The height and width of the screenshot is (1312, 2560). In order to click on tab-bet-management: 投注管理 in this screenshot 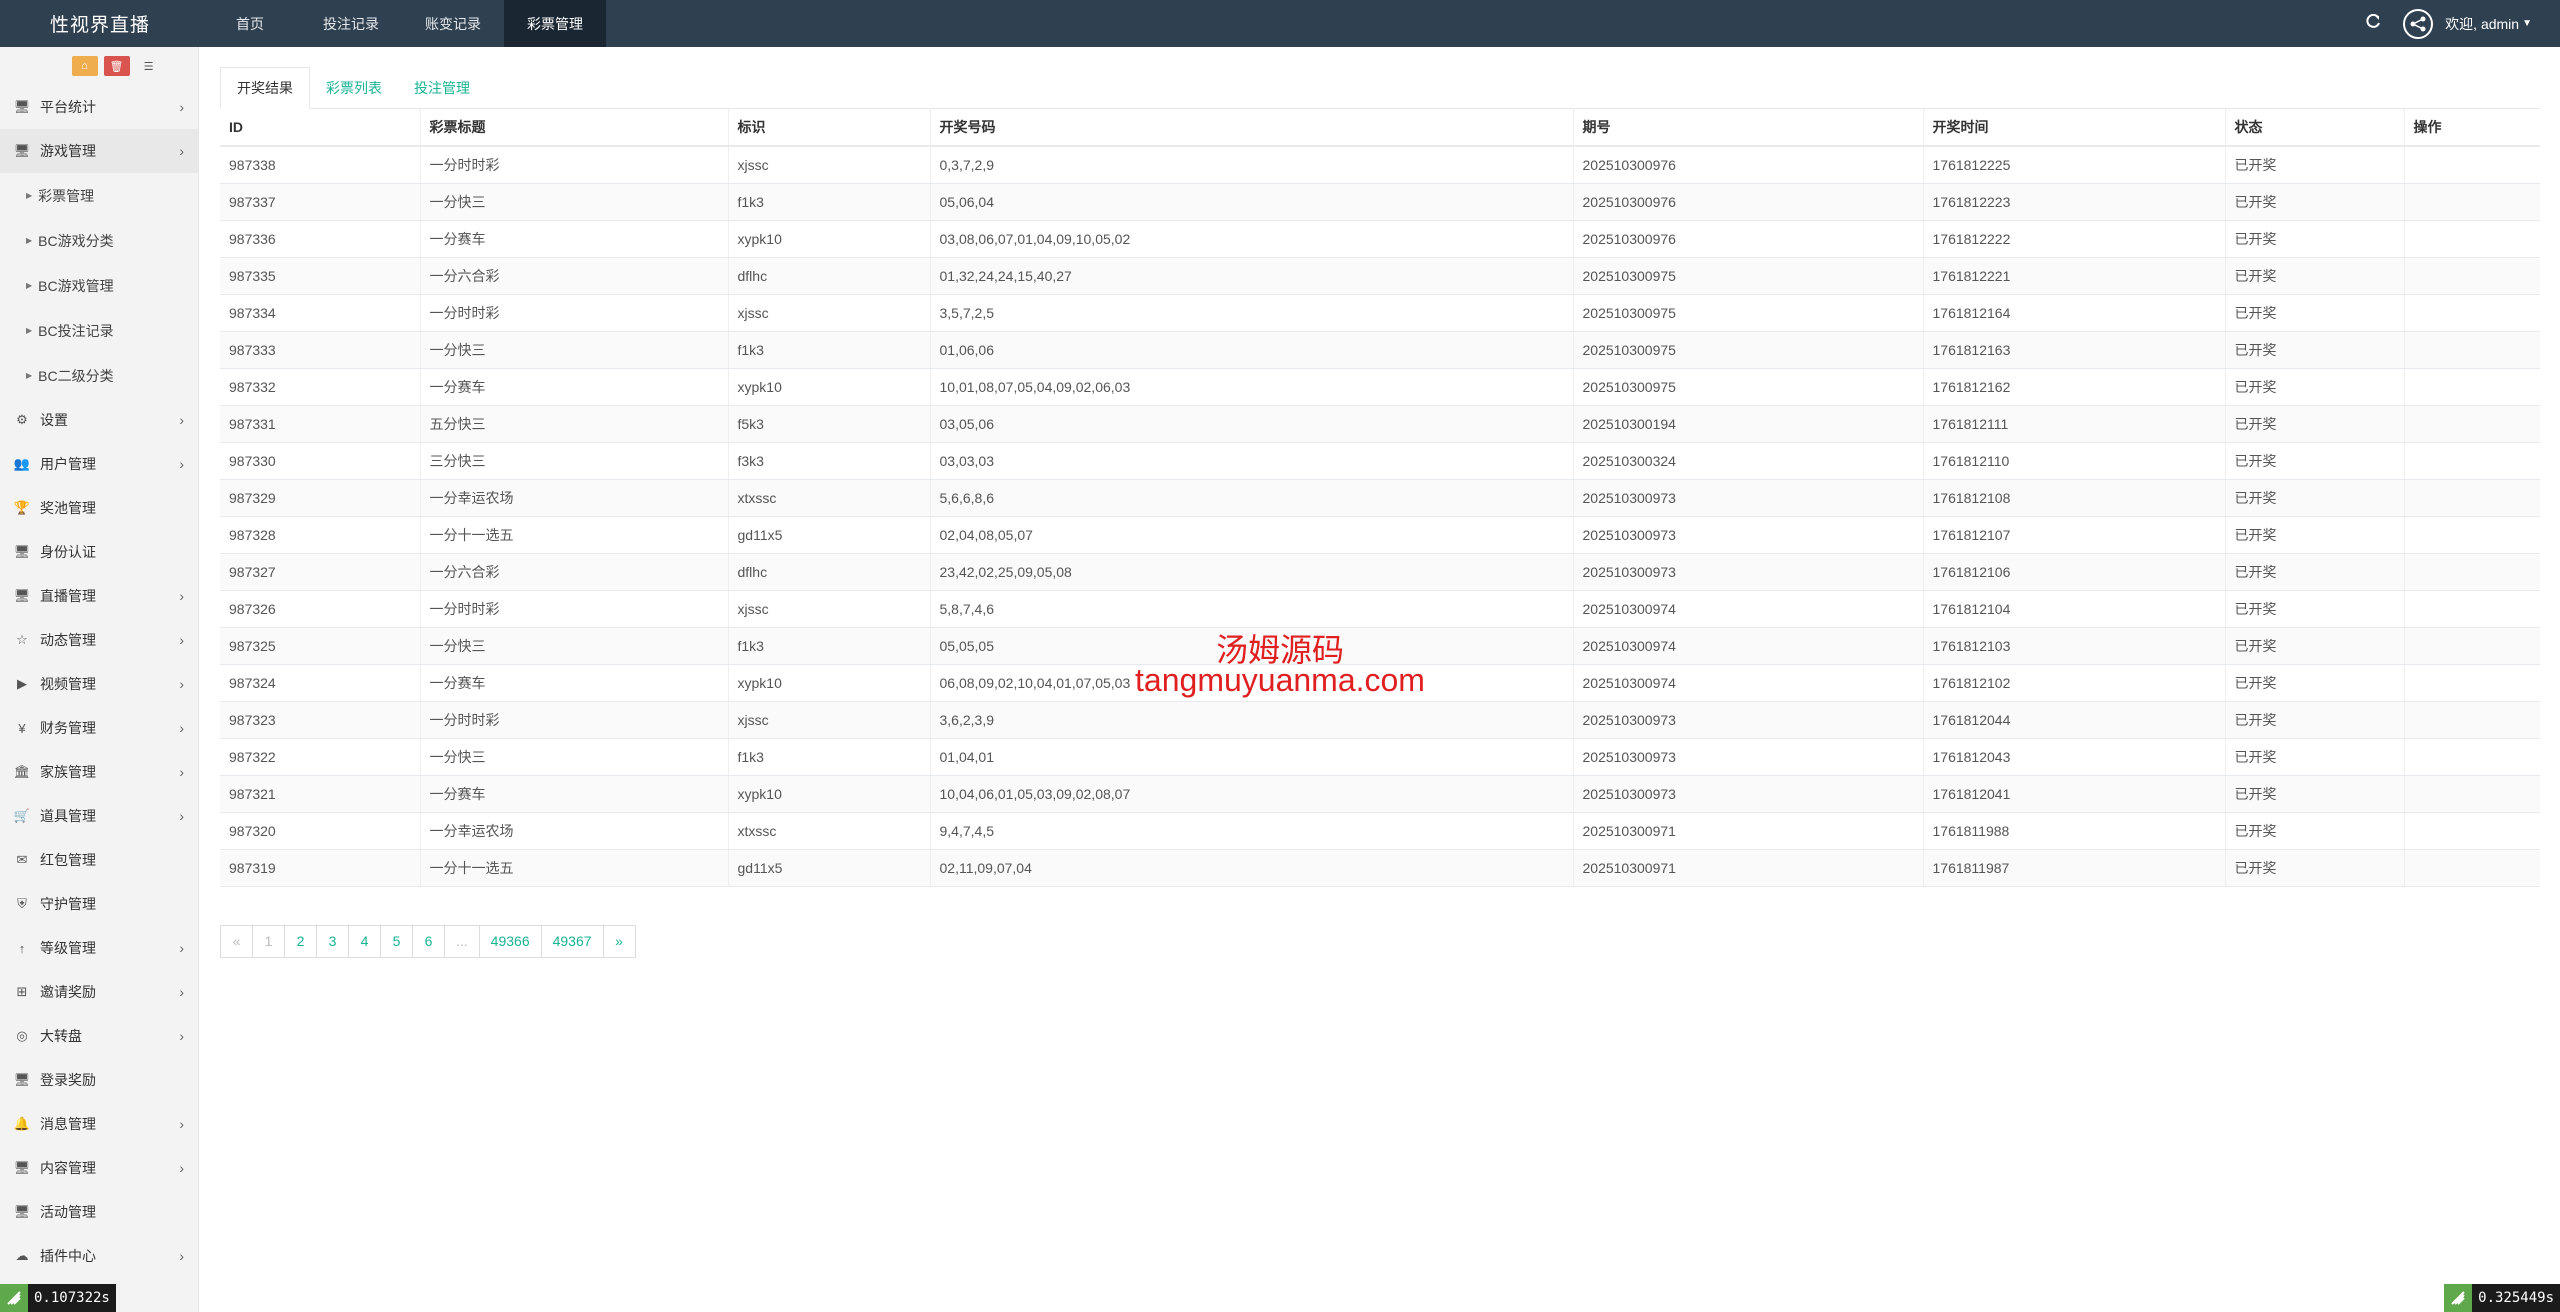, I will do `click(442, 88)`.